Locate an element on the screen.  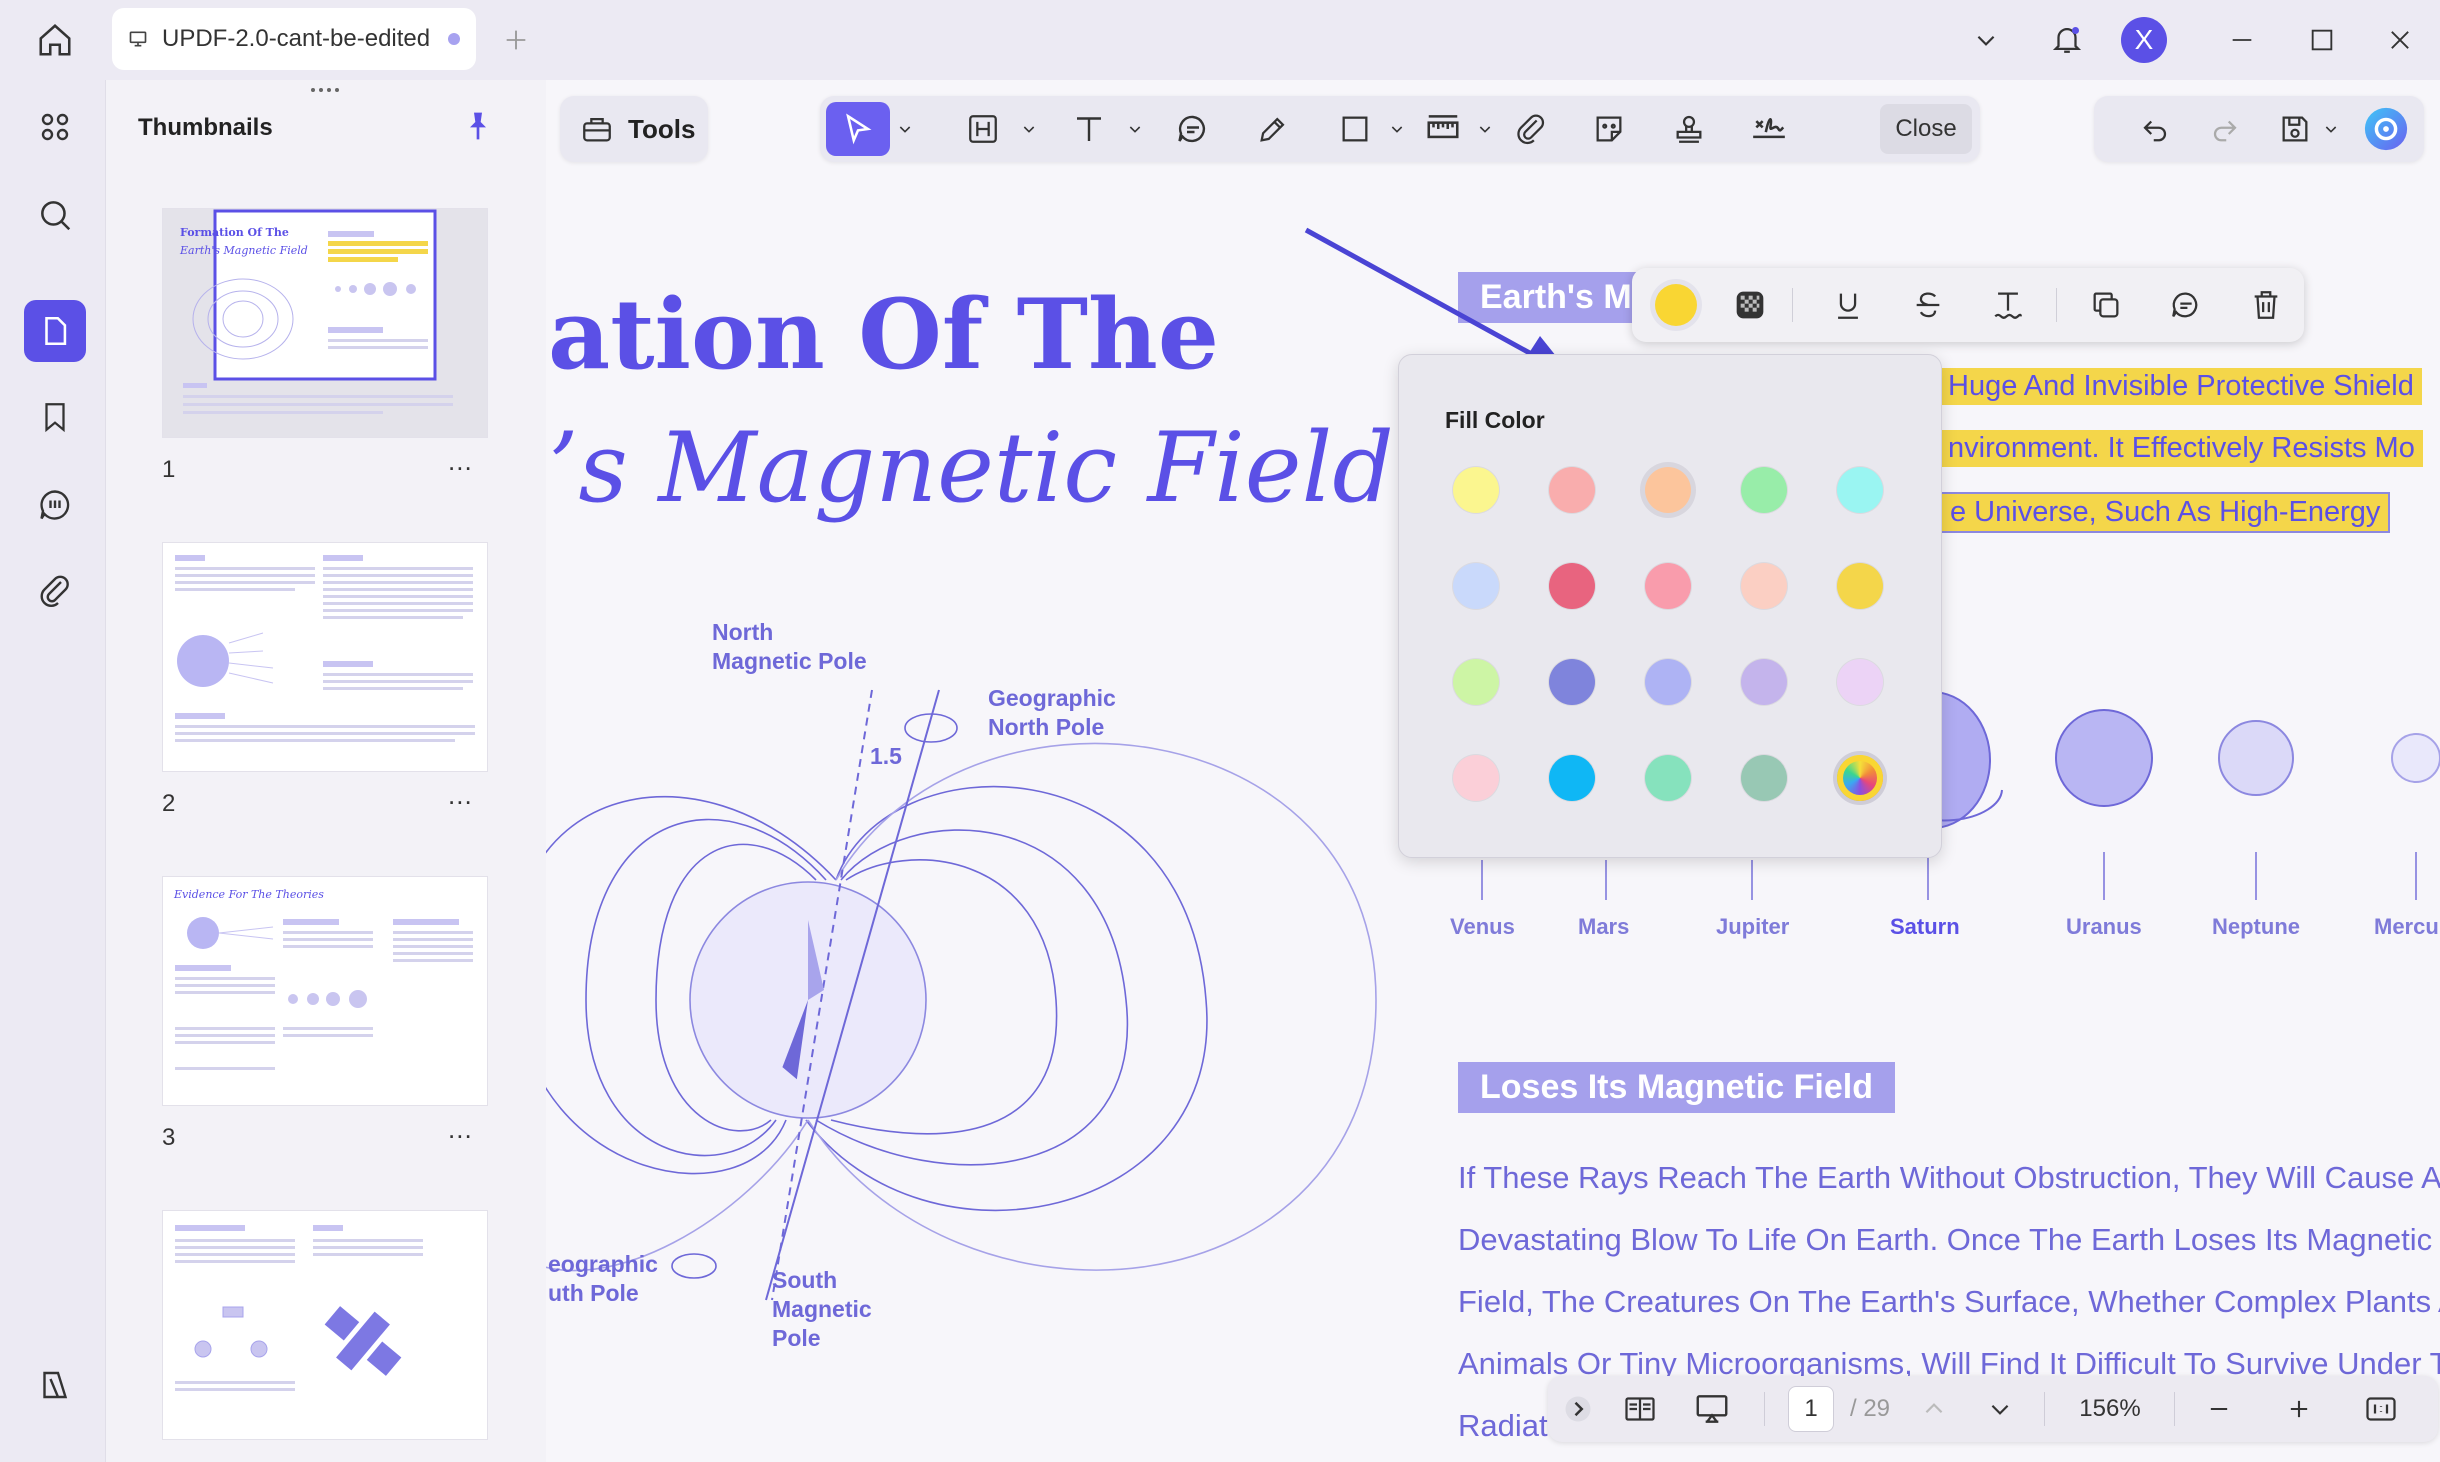
planet-label: Uranus is located at coordinates (2104, 926).